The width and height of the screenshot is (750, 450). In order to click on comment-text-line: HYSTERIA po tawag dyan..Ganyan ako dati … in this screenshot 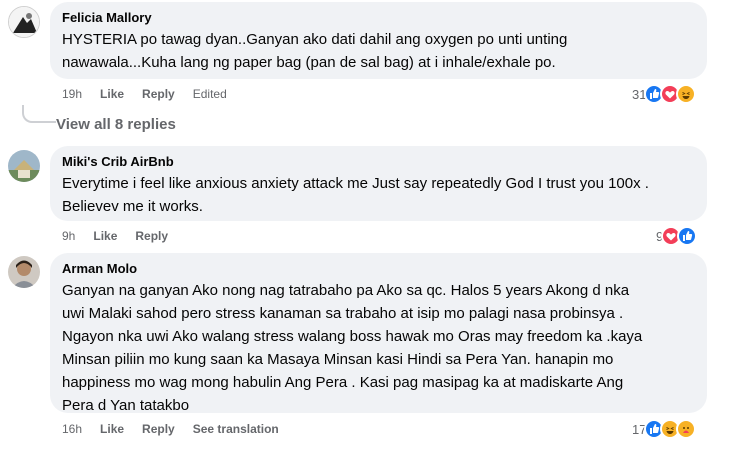, I will do `click(315, 39)`.